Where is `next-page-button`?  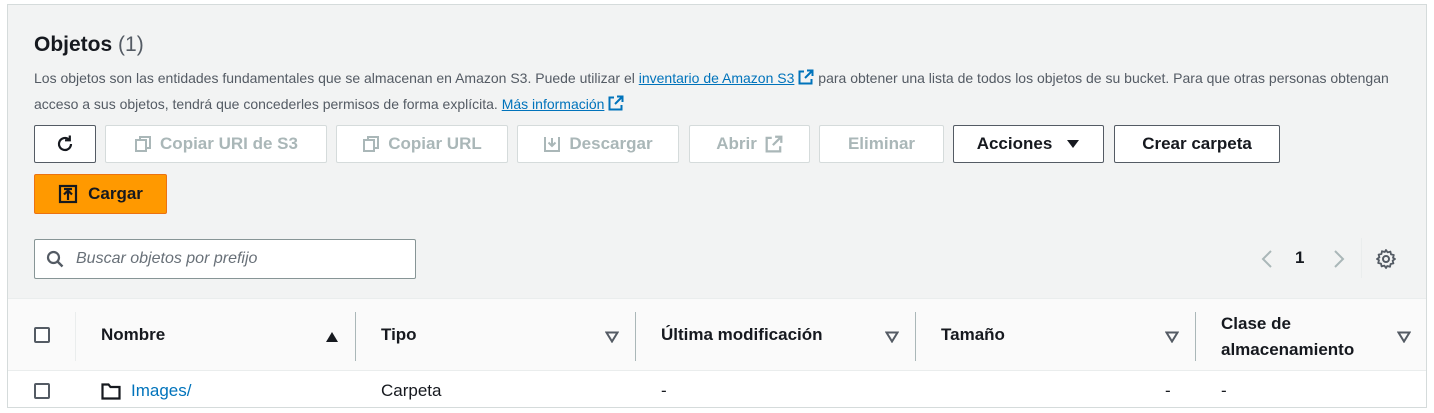
next-page-button is located at coordinates (1338, 259).